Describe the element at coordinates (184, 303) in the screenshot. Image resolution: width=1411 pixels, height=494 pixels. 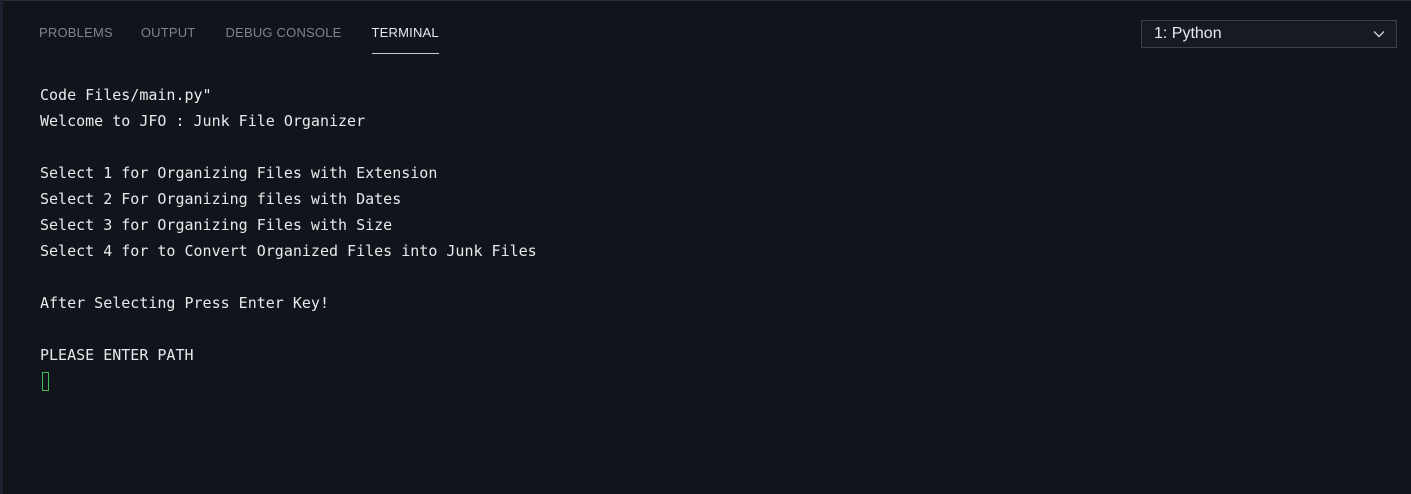
I see `terminal-line: After Selecting Press Enter Key!` at that location.